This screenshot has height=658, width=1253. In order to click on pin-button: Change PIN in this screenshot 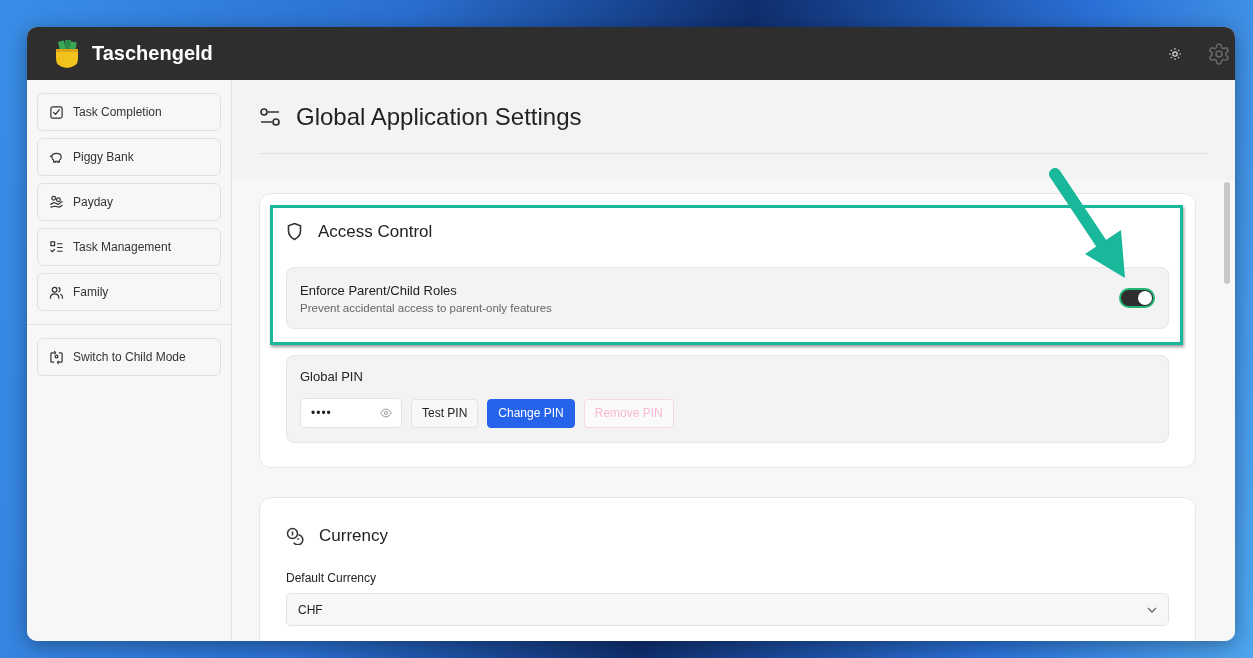, I will do `click(531, 413)`.